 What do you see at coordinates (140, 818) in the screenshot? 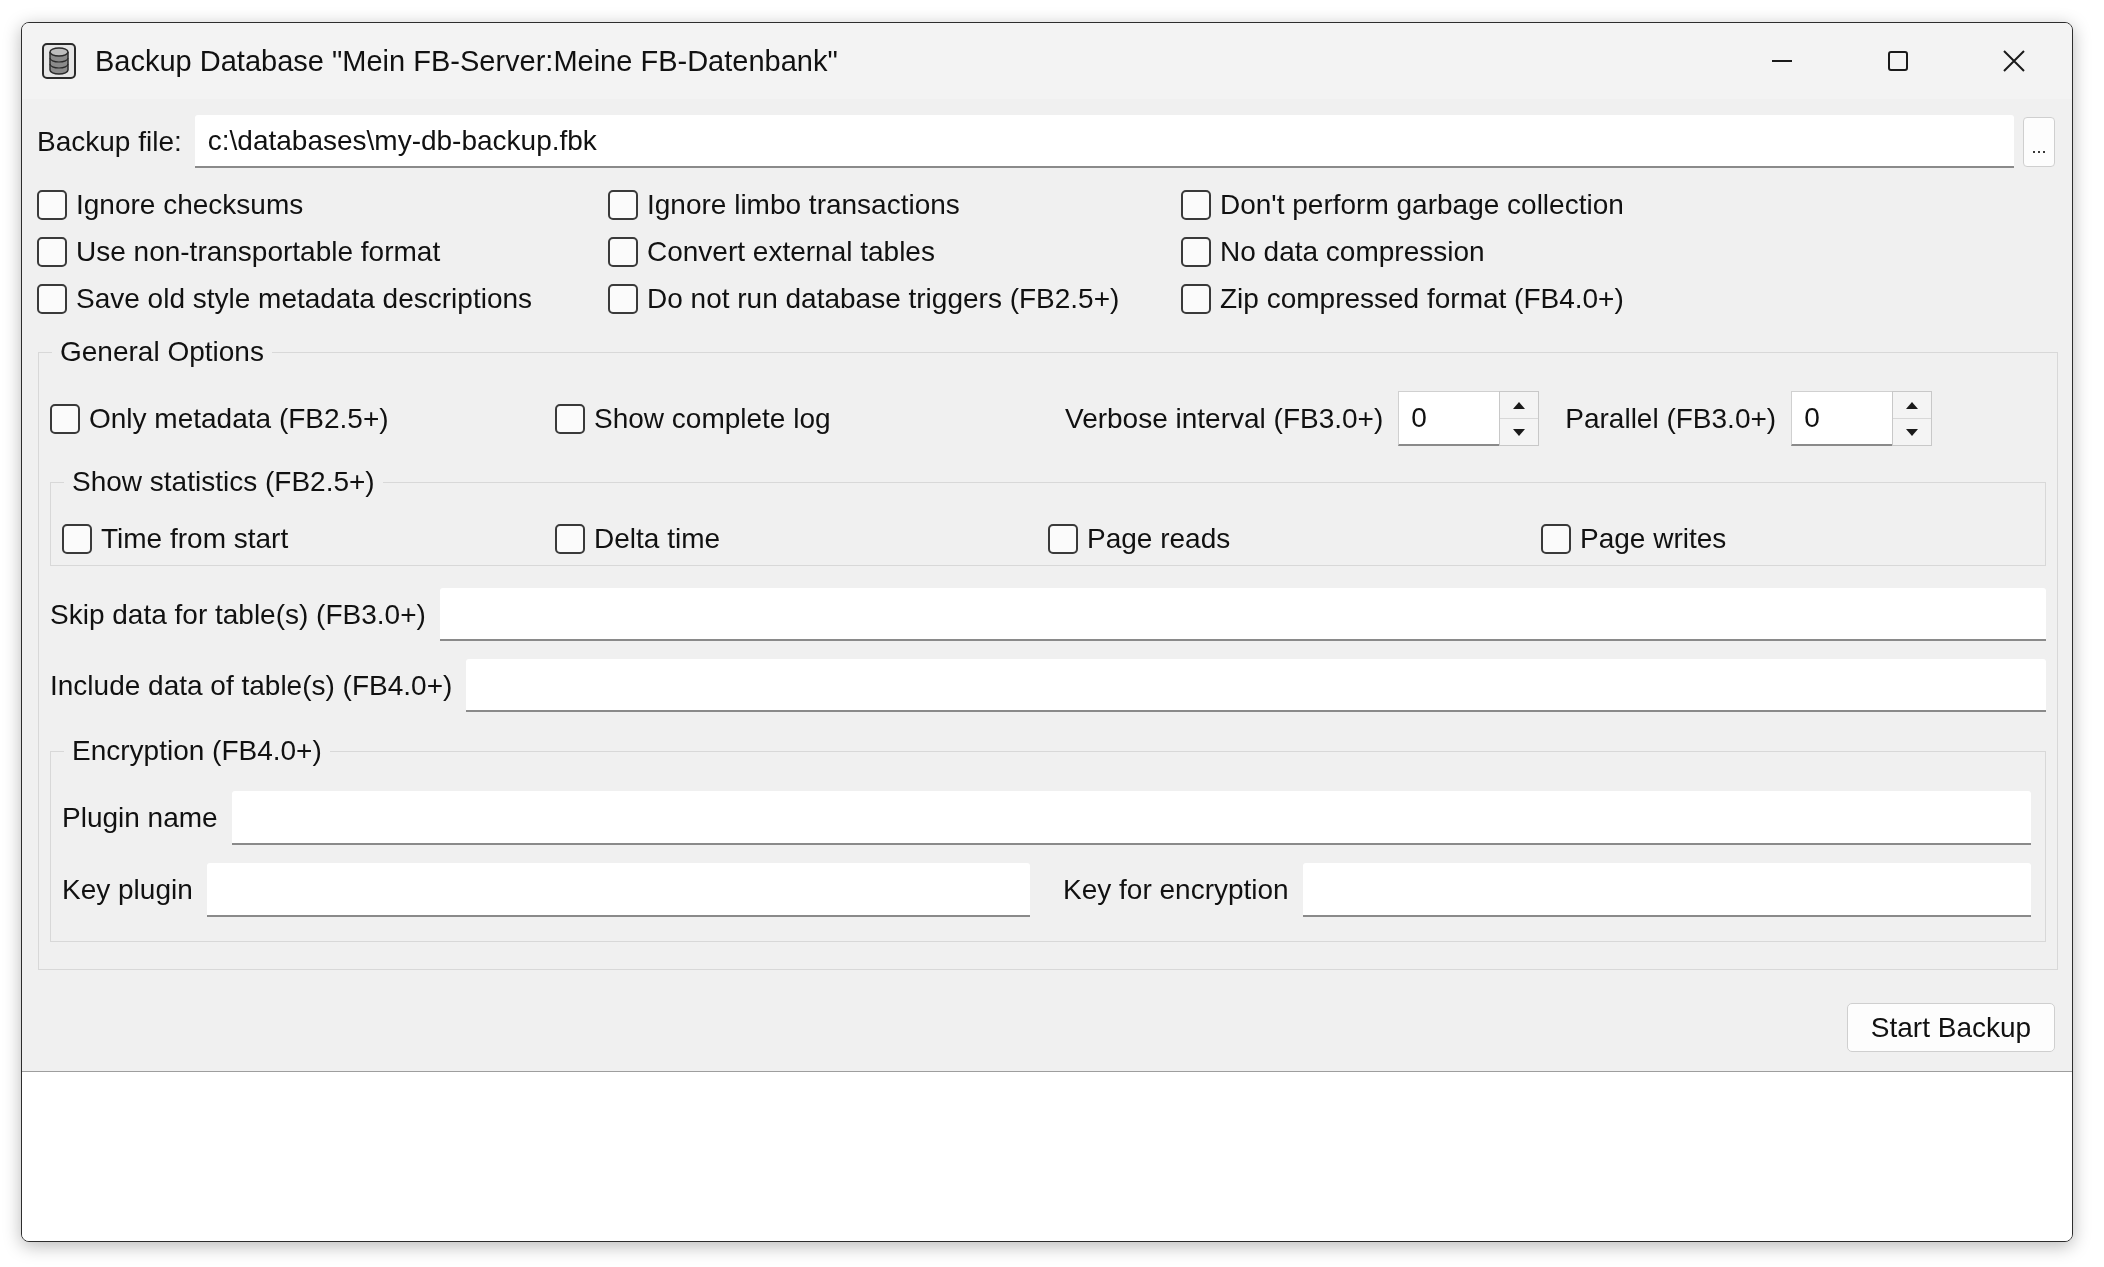
I see `field-label: Plugin name` at bounding box center [140, 818].